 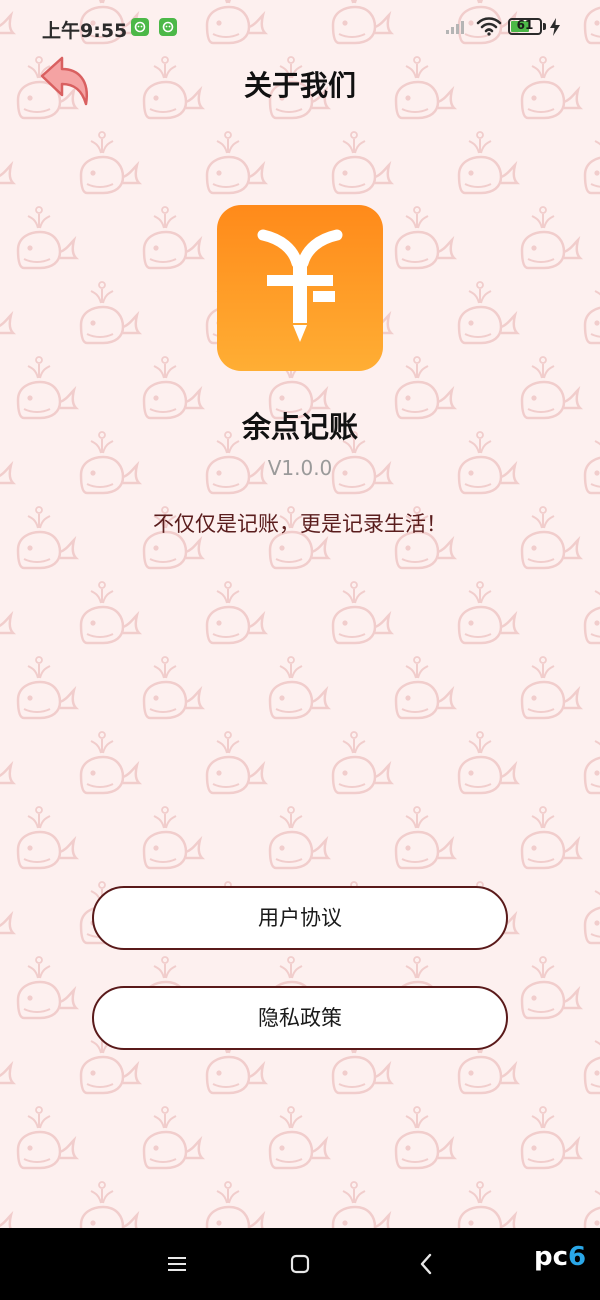 I want to click on watermark-text: pc, so click(x=551, y=1257).